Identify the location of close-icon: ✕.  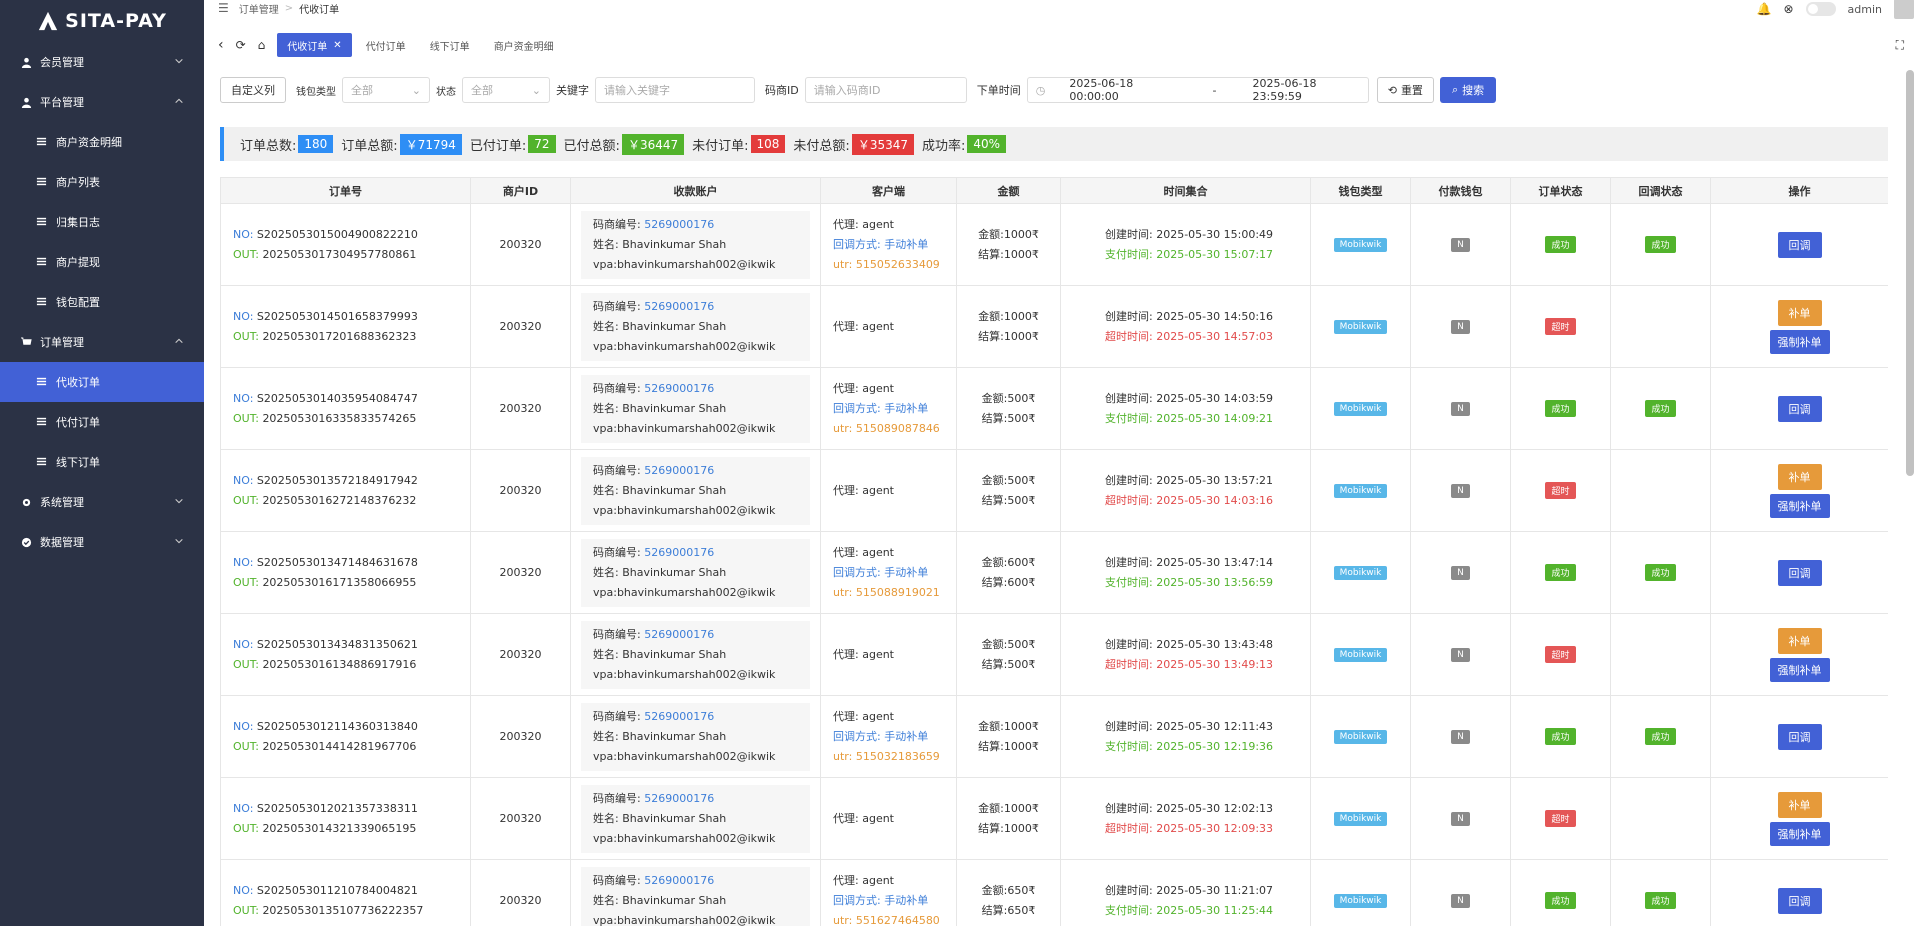
(337, 45).